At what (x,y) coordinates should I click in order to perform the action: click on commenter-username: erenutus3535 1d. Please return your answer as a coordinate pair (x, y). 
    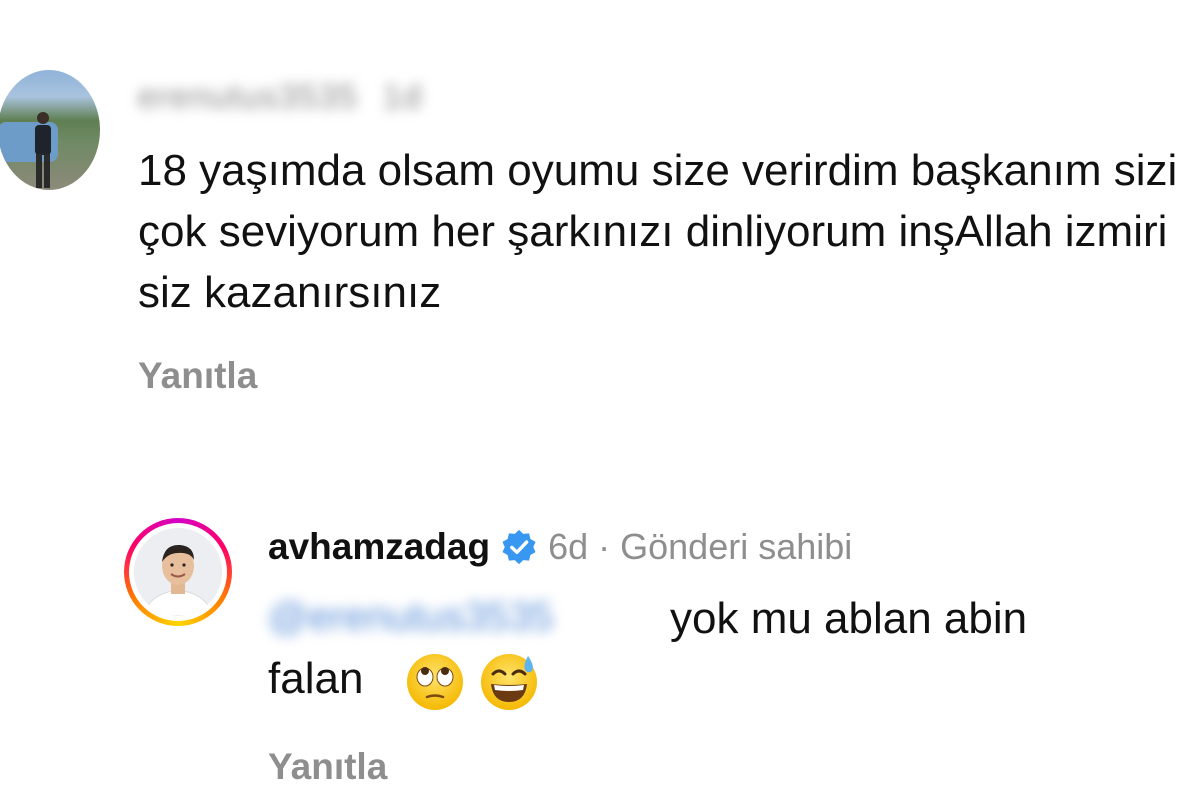
    Looking at the image, I should click on (280, 97).